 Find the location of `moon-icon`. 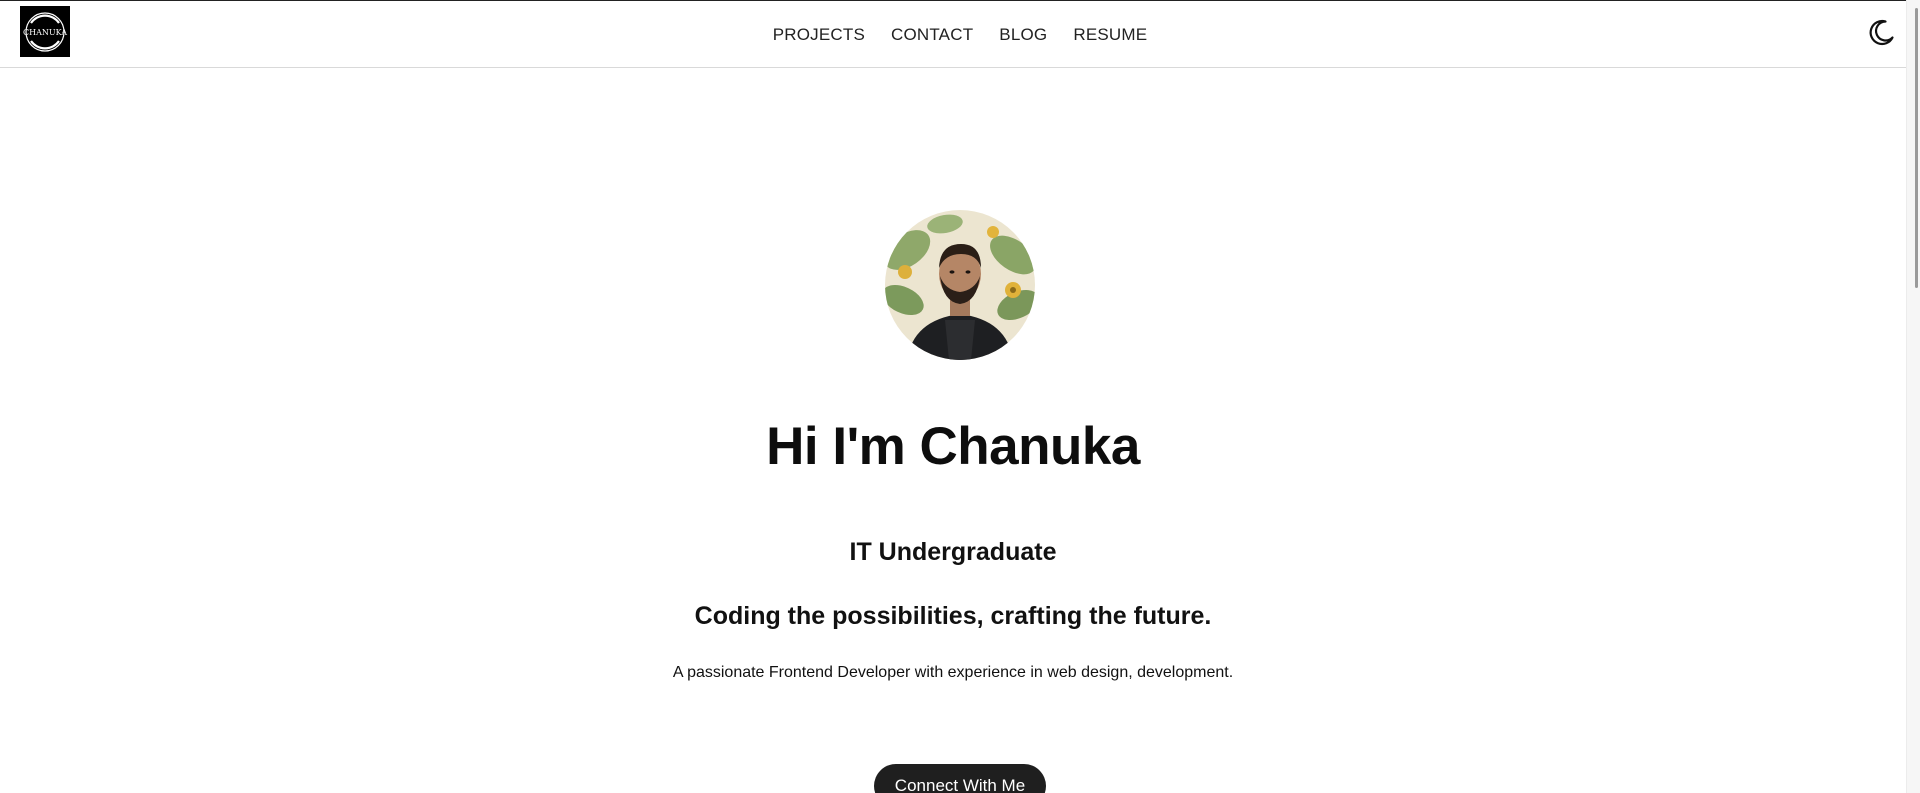

moon-icon is located at coordinates (1881, 32).